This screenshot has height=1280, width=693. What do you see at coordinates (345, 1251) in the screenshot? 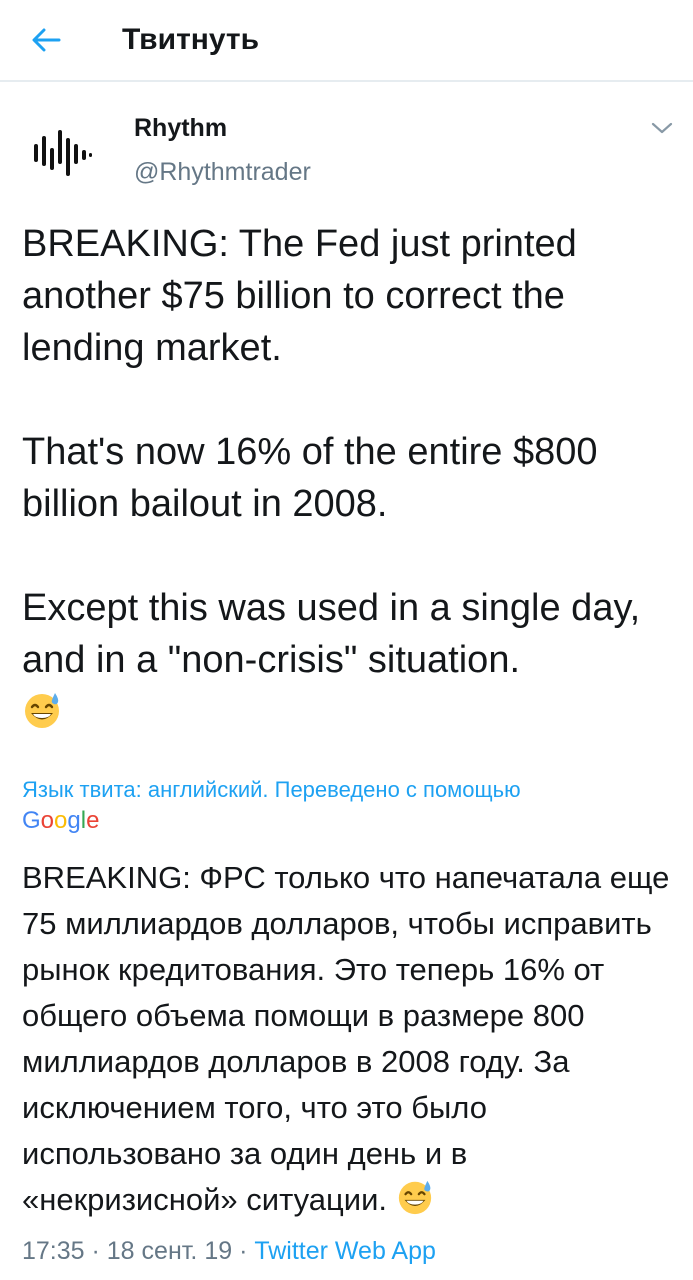
I see `tweet-source-link: Twitter Web App` at bounding box center [345, 1251].